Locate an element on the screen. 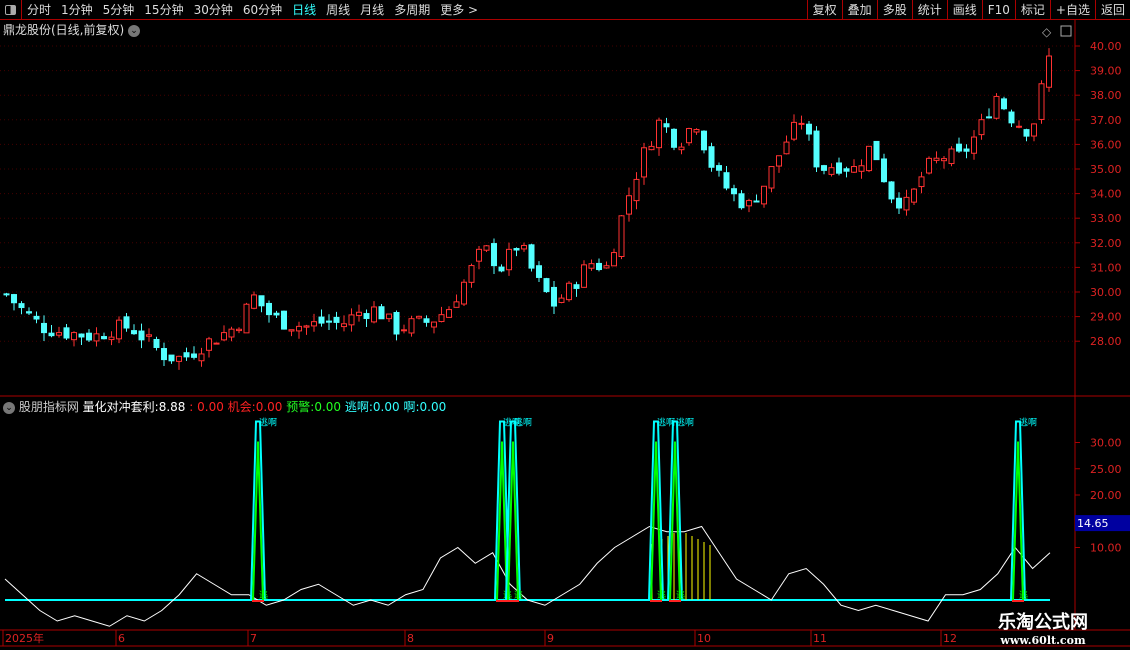 The image size is (1130, 650). date-label: 8 is located at coordinates (410, 638).